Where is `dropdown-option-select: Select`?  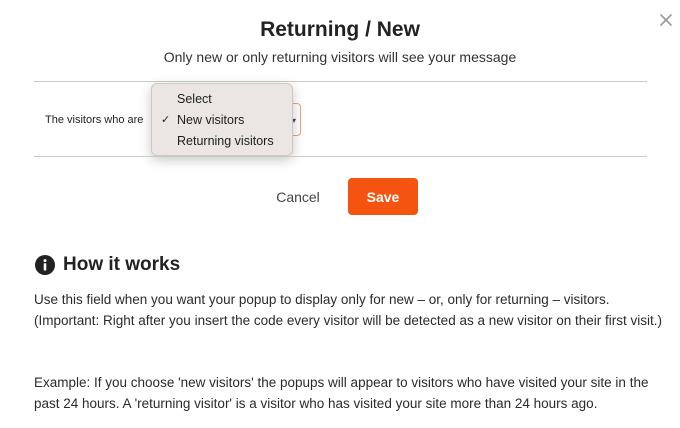
dropdown-option-select: Select is located at coordinates (222, 100).